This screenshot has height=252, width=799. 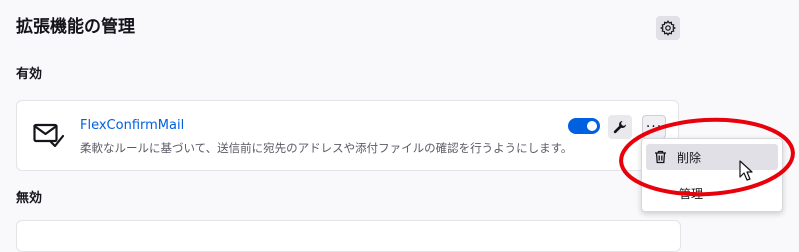 I want to click on menu-item-remove: 削除, so click(x=712, y=157).